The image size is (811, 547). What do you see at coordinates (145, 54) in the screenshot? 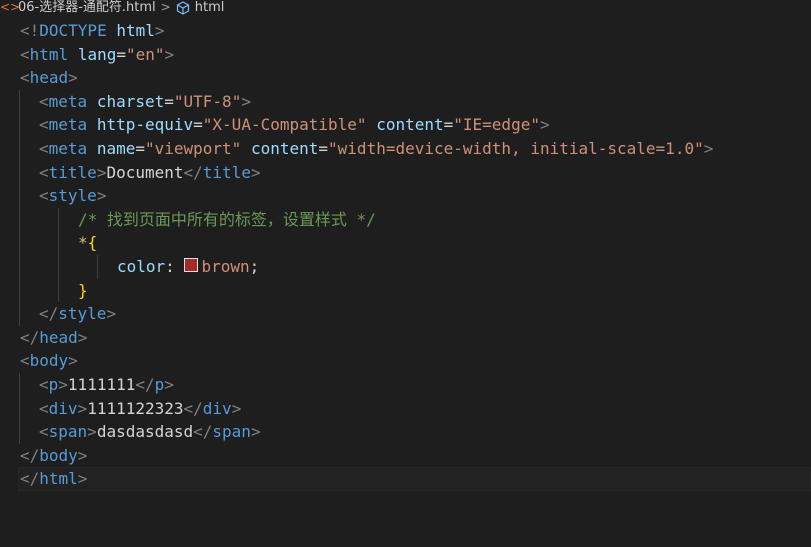
I see `token: "en"` at bounding box center [145, 54].